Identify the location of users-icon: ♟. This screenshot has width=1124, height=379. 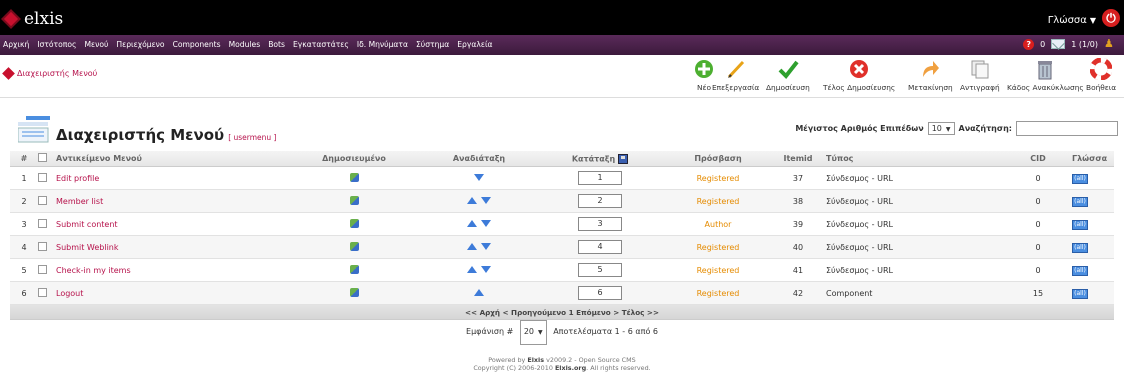
(1111, 44).